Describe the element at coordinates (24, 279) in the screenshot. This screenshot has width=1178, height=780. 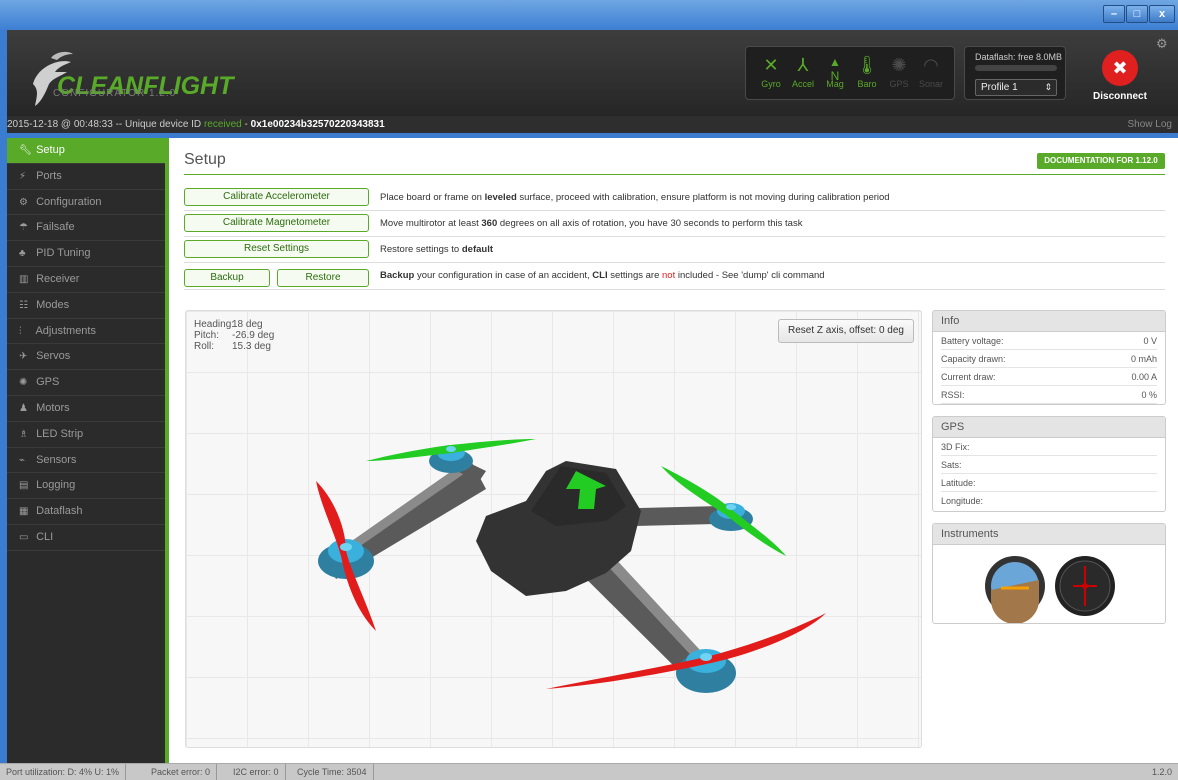
I see `receiver-icon: ▥` at that location.